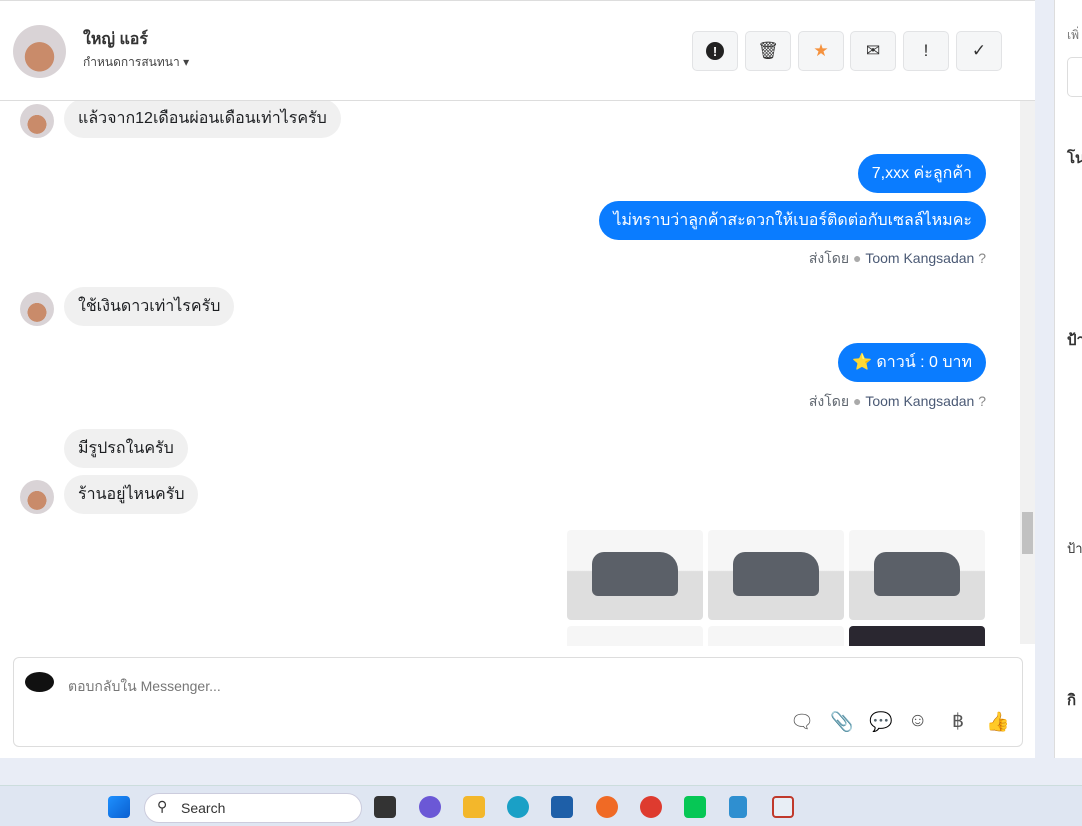  I want to click on conversation-settings-dropdown: กำหนดการสนทนา ▾, so click(136, 62).